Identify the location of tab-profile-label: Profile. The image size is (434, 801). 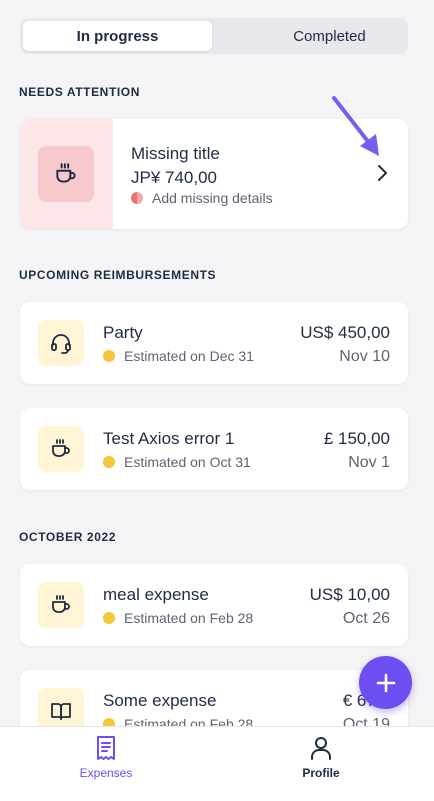
(321, 773).